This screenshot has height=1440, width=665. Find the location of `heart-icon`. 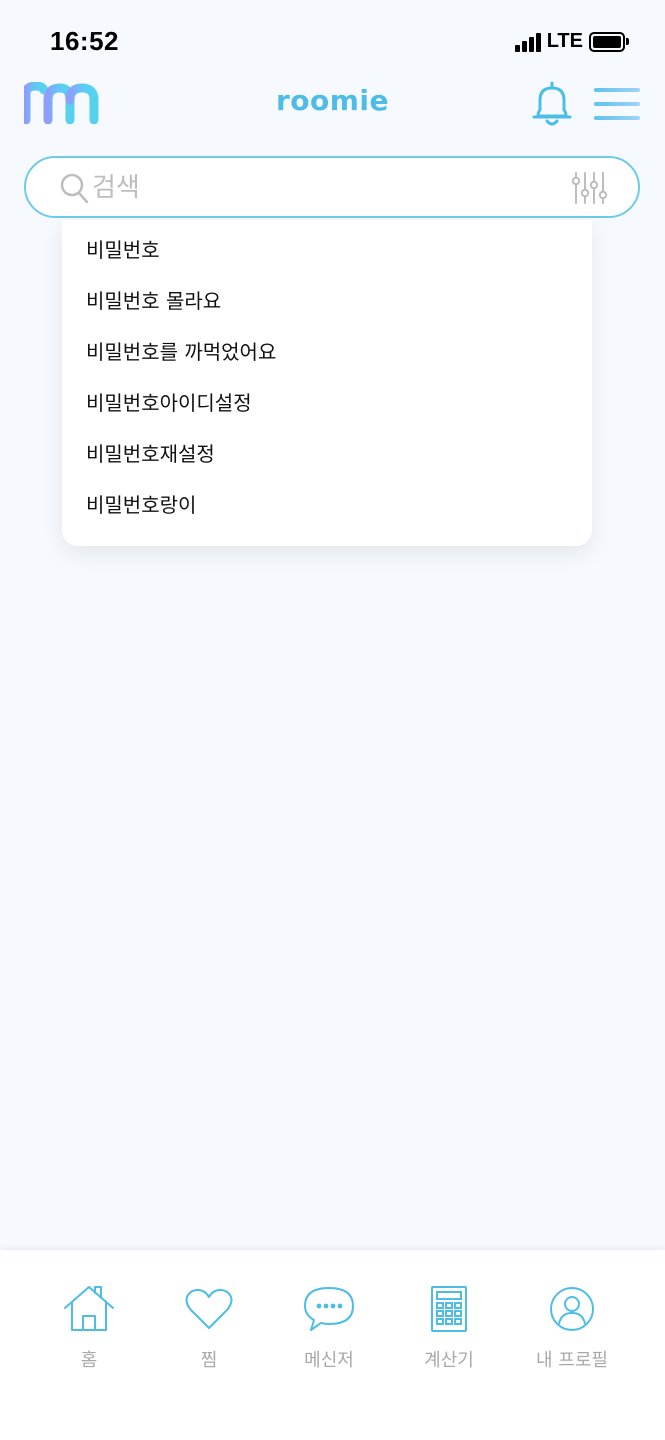

heart-icon is located at coordinates (209, 1309).